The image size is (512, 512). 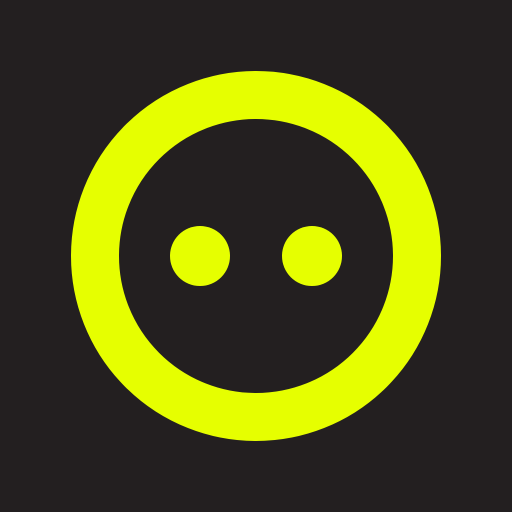 I want to click on right-eye-dot, so click(x=312, y=256).